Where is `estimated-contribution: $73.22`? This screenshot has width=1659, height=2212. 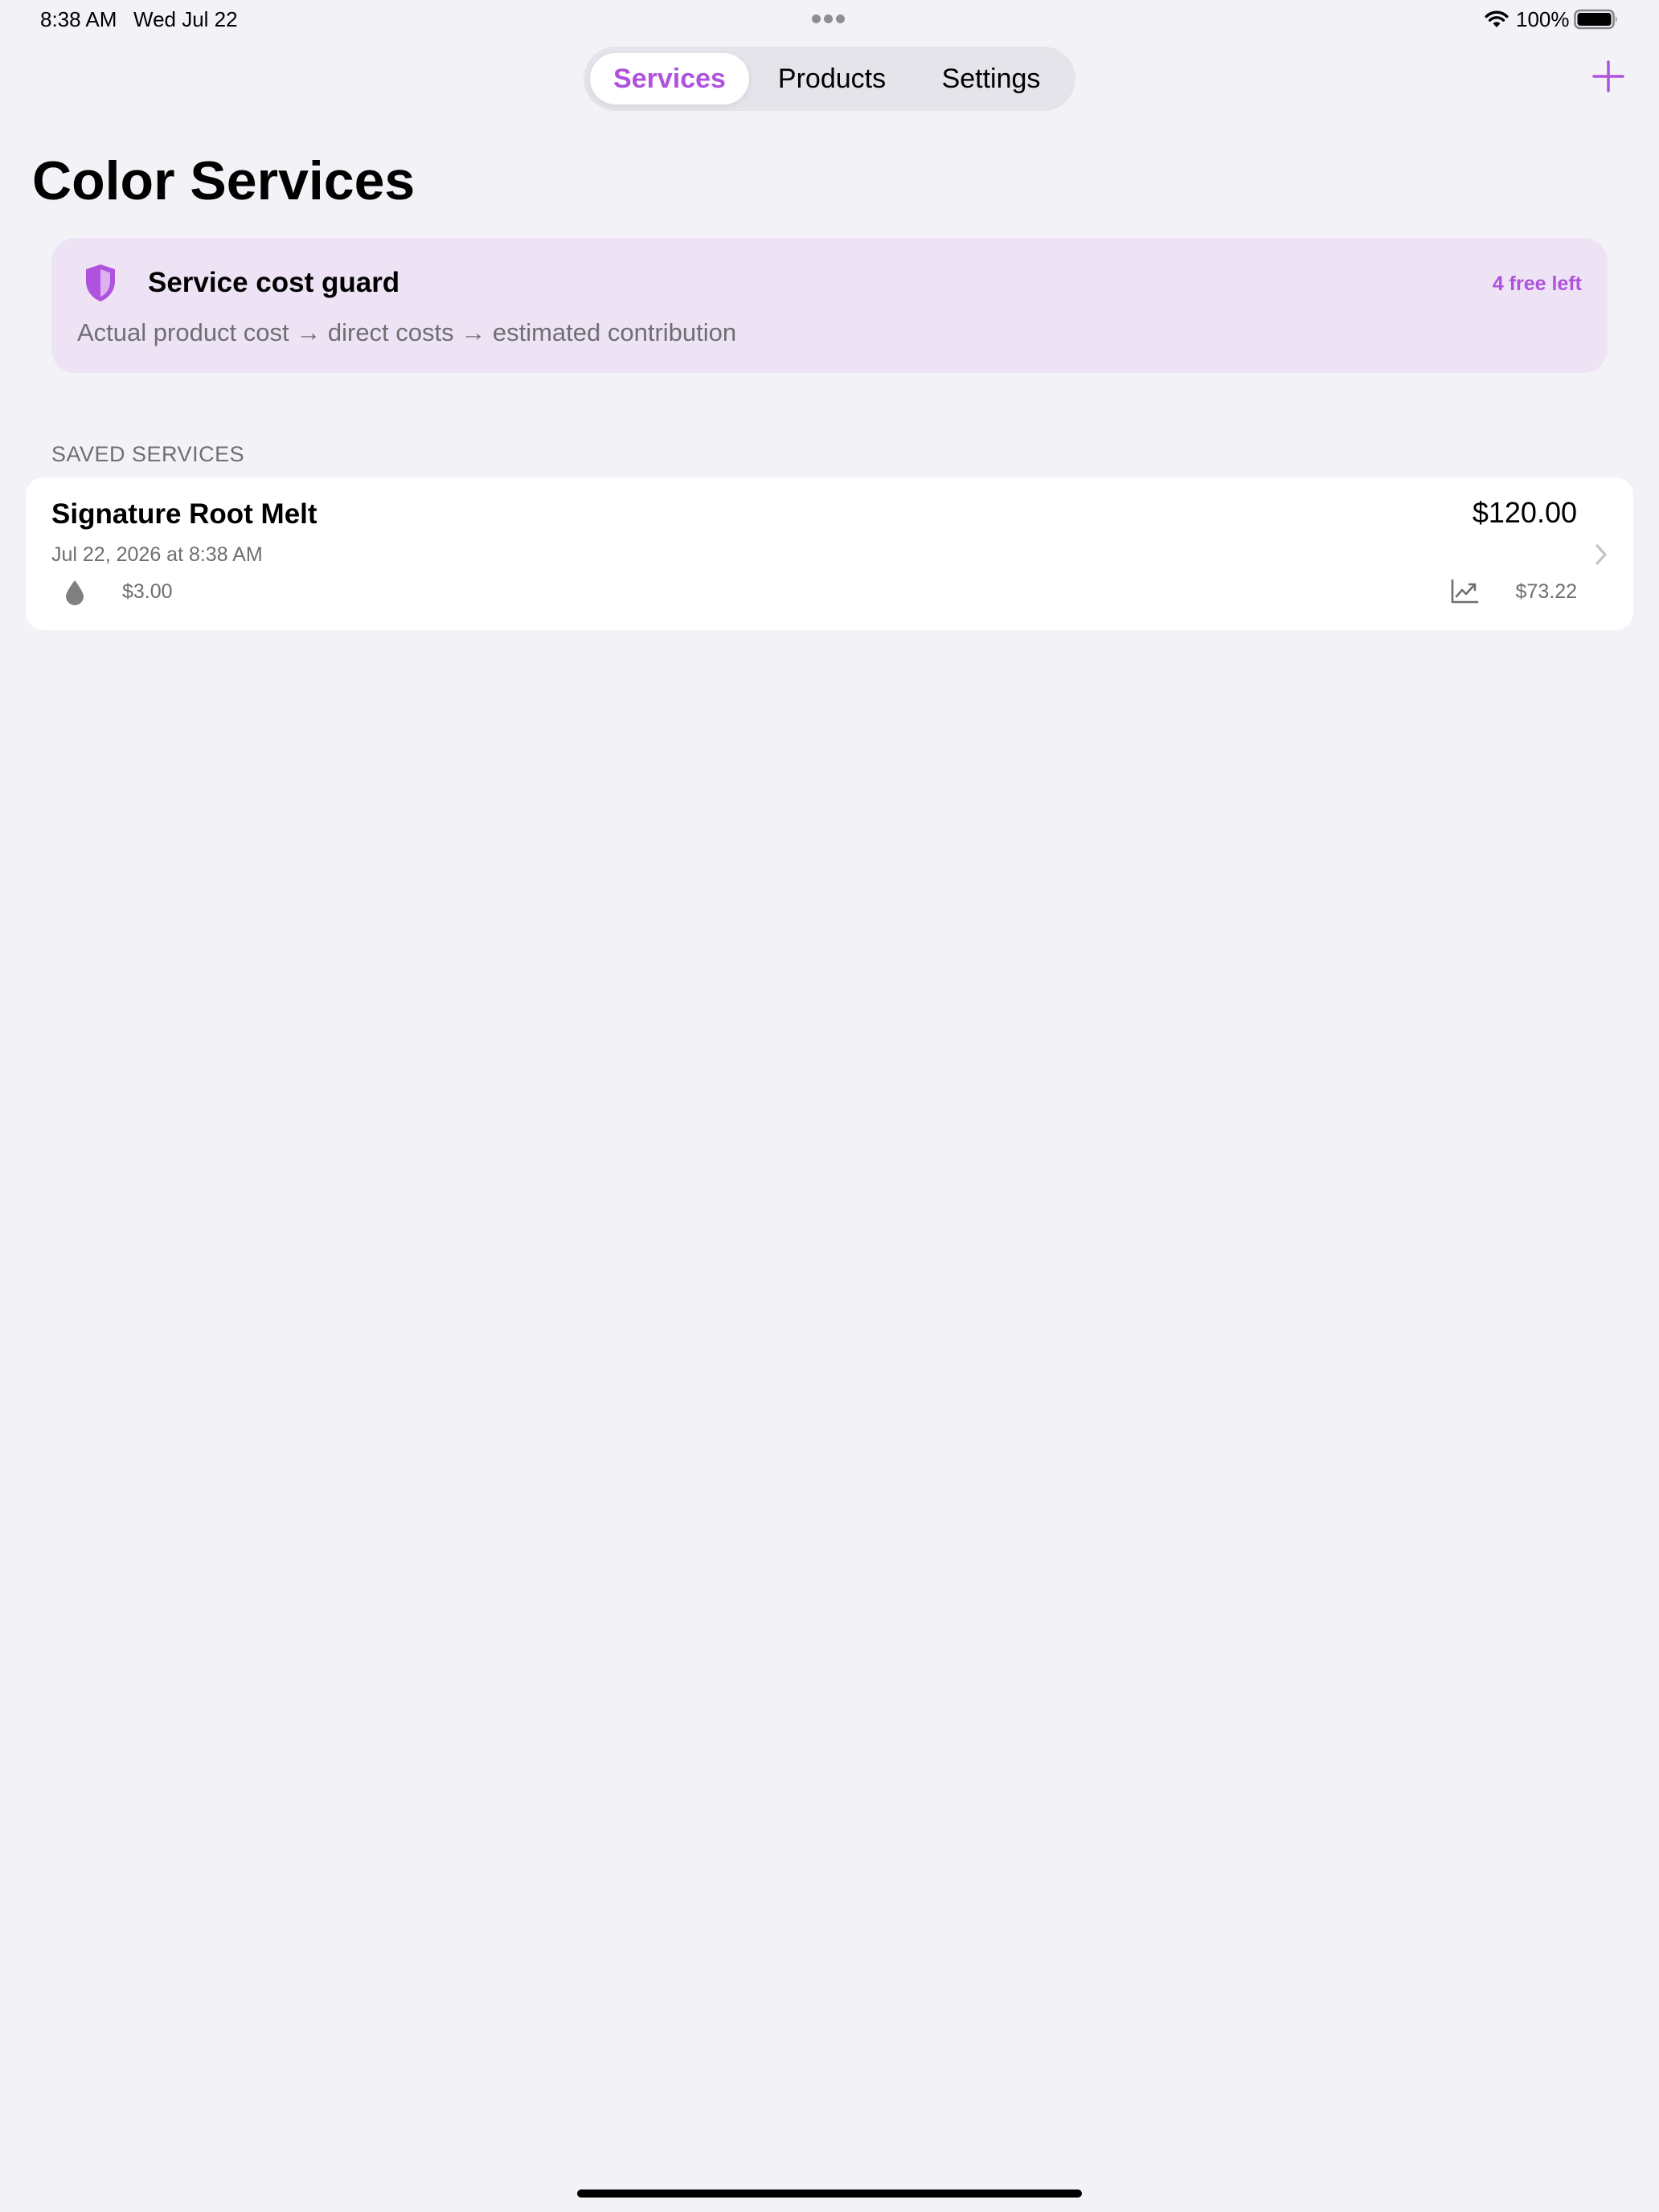
estimated-contribution: $73.22 is located at coordinates (1546, 591).